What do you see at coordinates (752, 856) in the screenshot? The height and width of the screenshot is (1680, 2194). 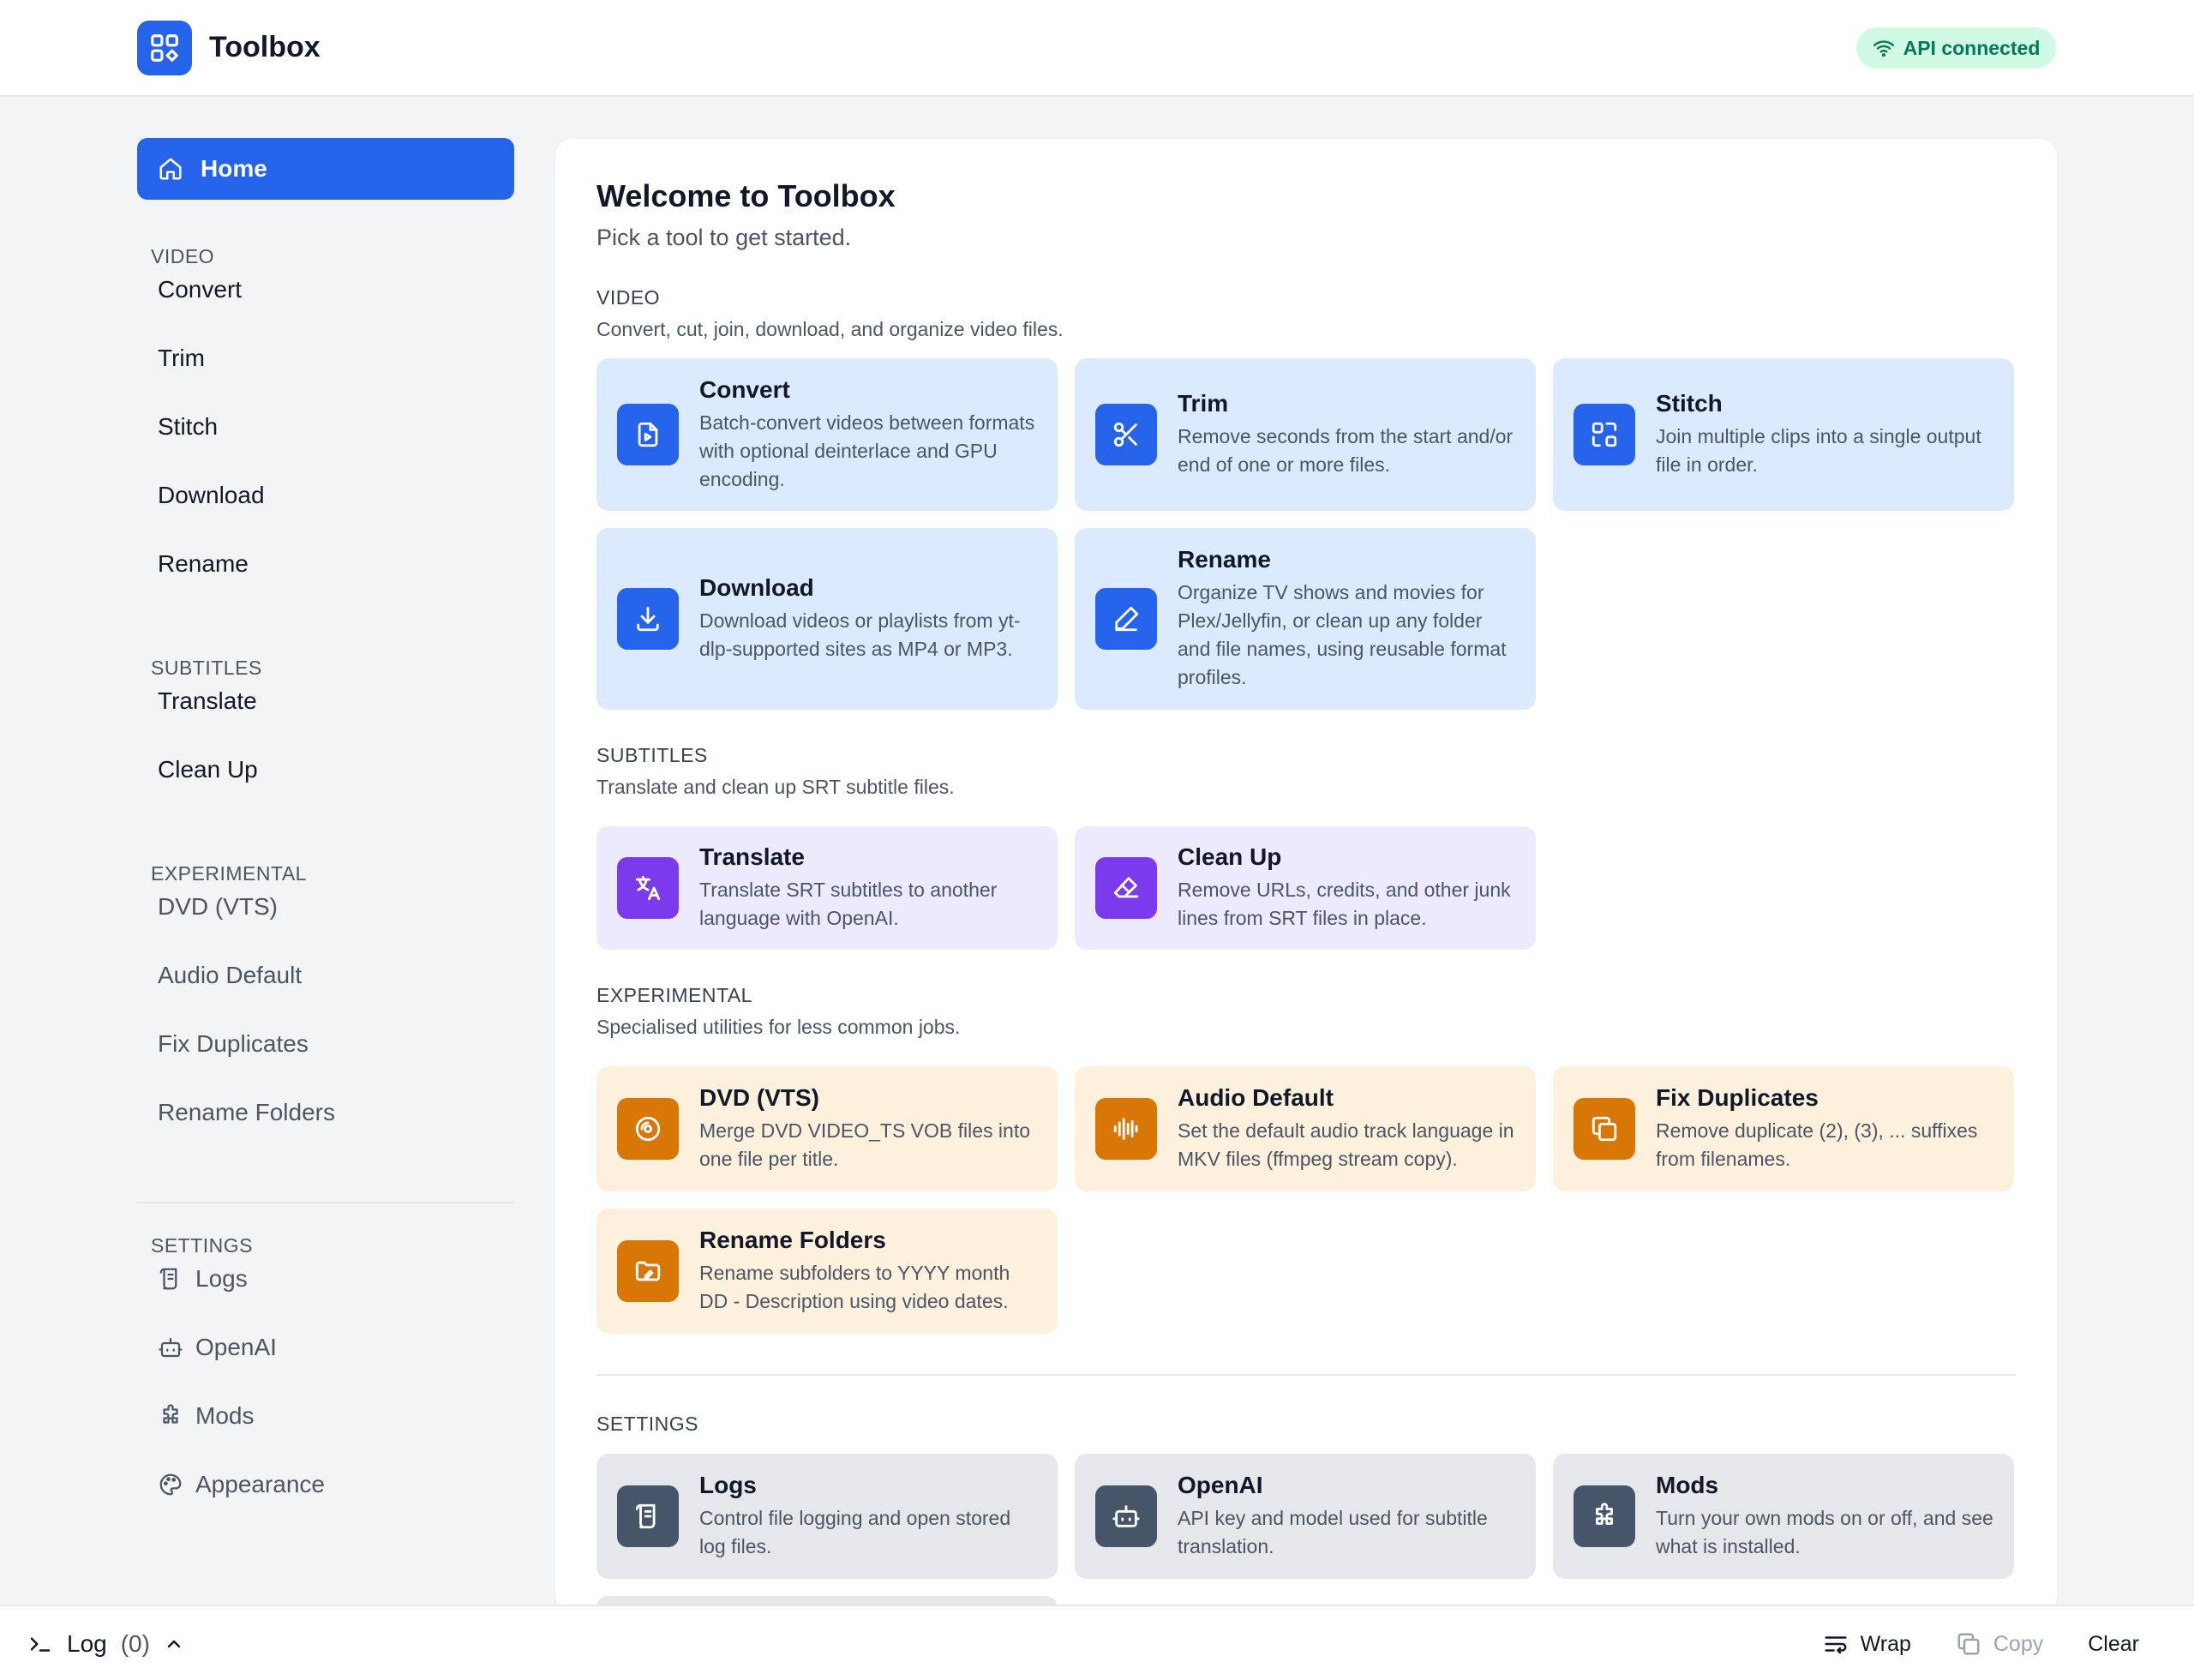 I see `tool-card-title: Translate` at bounding box center [752, 856].